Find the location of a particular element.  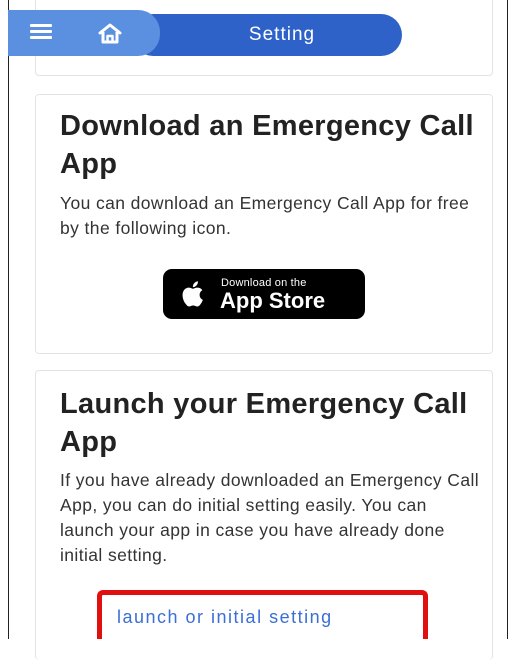

badge-big-text: App Store is located at coordinates (273, 300).